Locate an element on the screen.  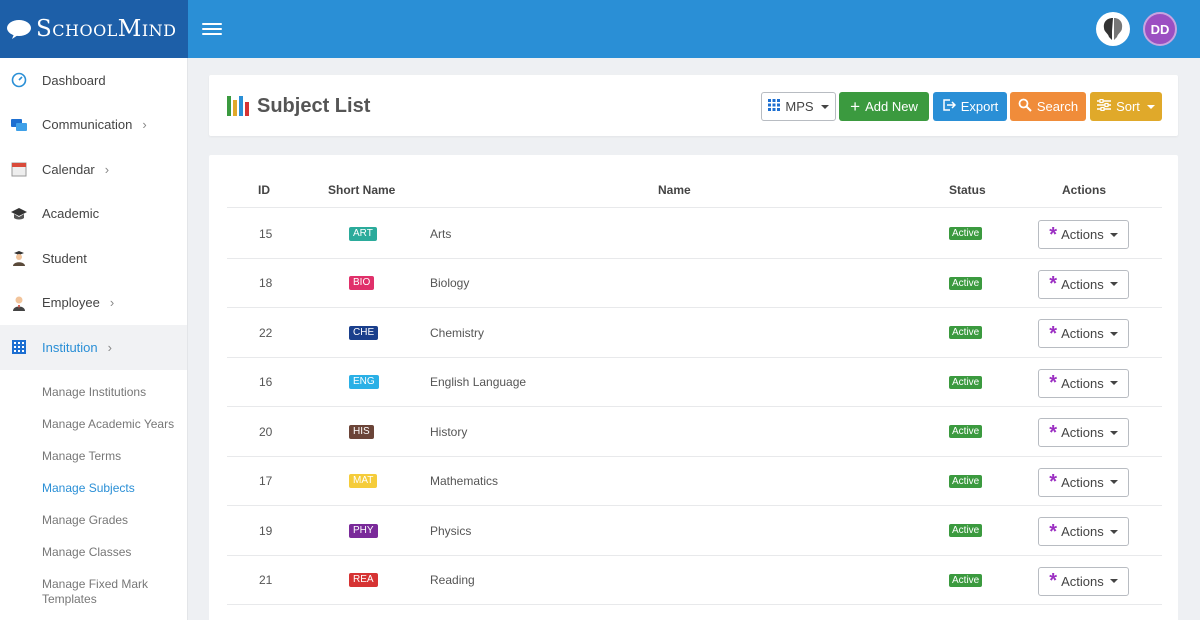
short-name-cell: ENG is located at coordinates (364, 383).